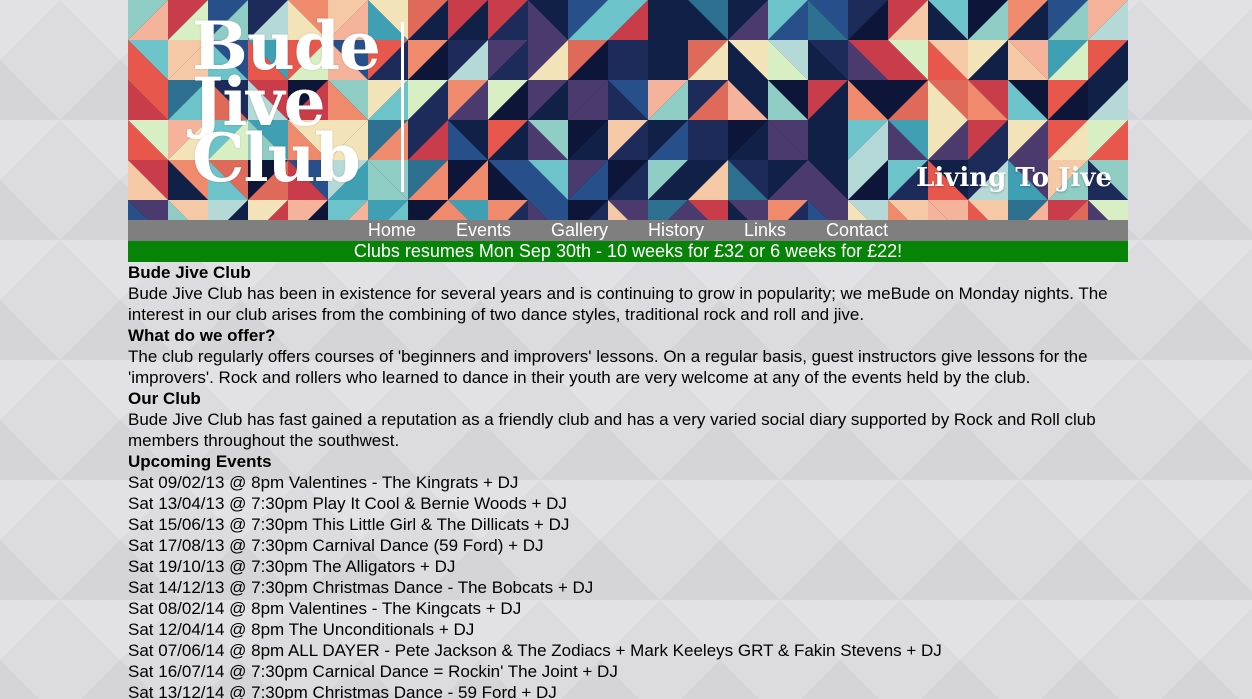 This screenshot has height=699, width=1252. What do you see at coordinates (276, 158) in the screenshot?
I see `logo-line-club: Club` at bounding box center [276, 158].